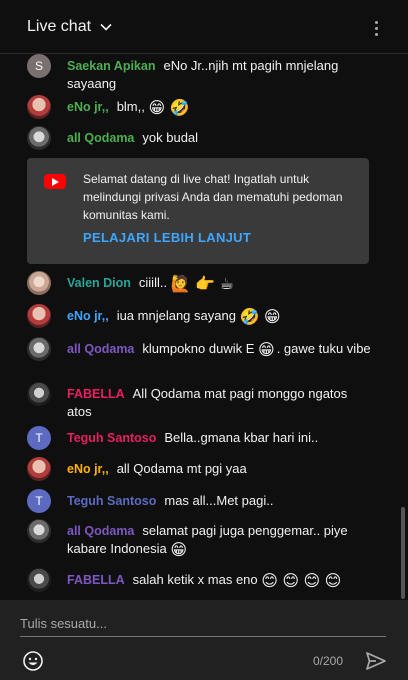 Image resolution: width=408 pixels, height=680 pixels. Describe the element at coordinates (55, 181) in the screenshot. I see `youtube-icon` at that location.